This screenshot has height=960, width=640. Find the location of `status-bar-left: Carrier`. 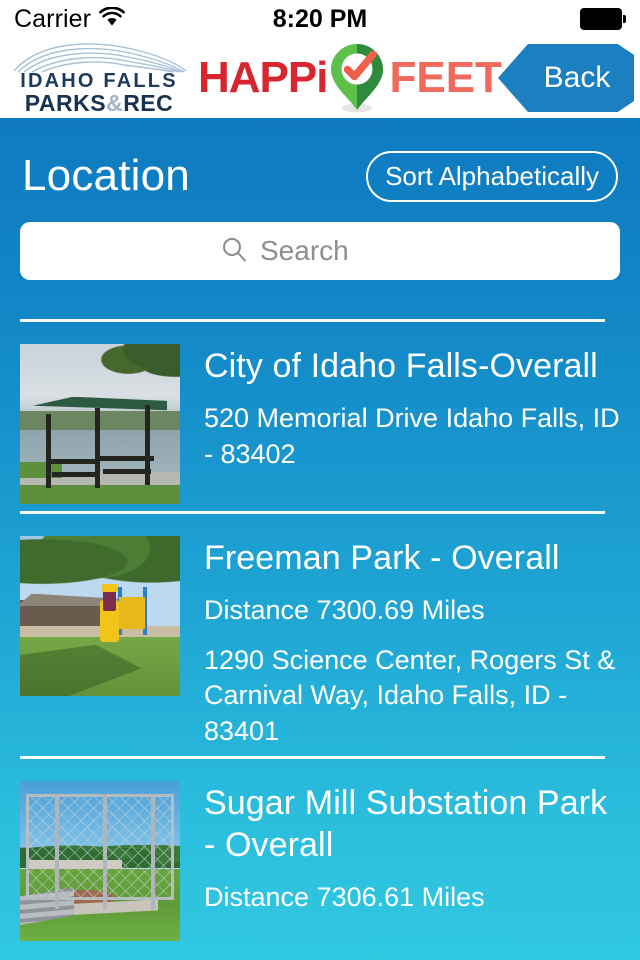

status-bar-left: Carrier is located at coordinates (69, 19).